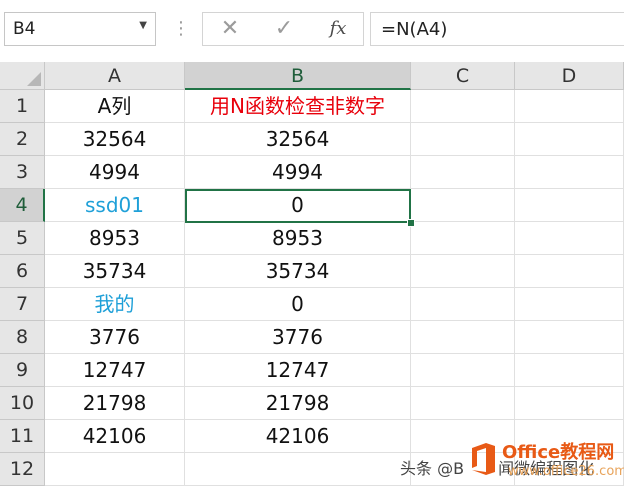  I want to click on row-header-9: 9, so click(22, 370).